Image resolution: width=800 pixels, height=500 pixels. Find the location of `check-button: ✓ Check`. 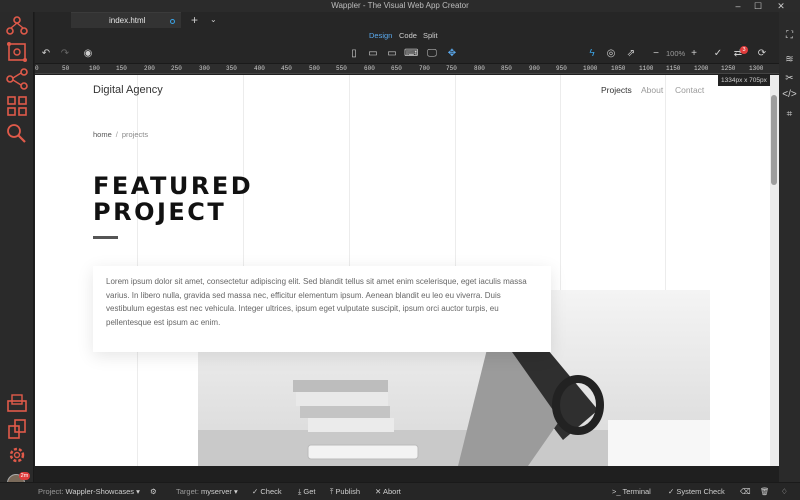

check-button: ✓ Check is located at coordinates (267, 491).